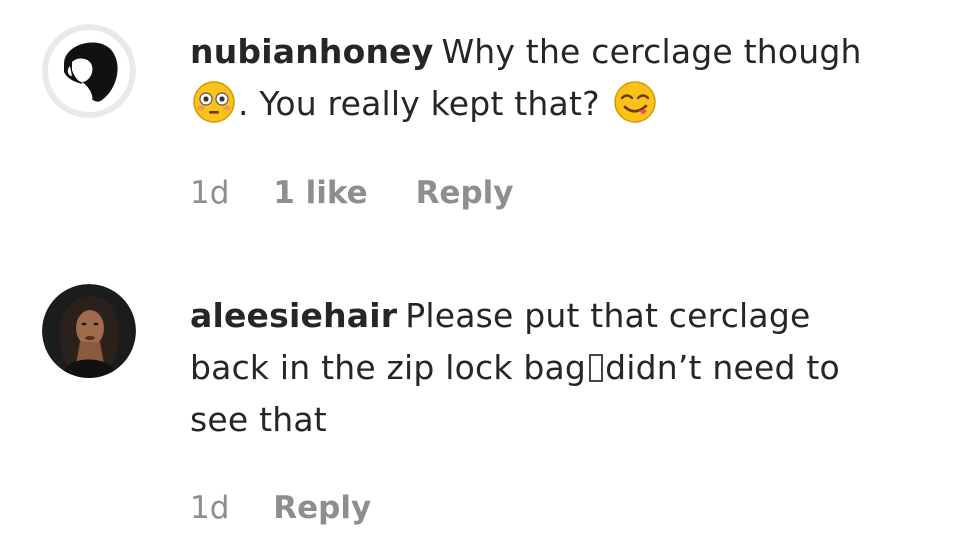 Image resolution: width=980 pixels, height=560 pixels. I want to click on comment-meta: 1d Reply, so click(280, 508).